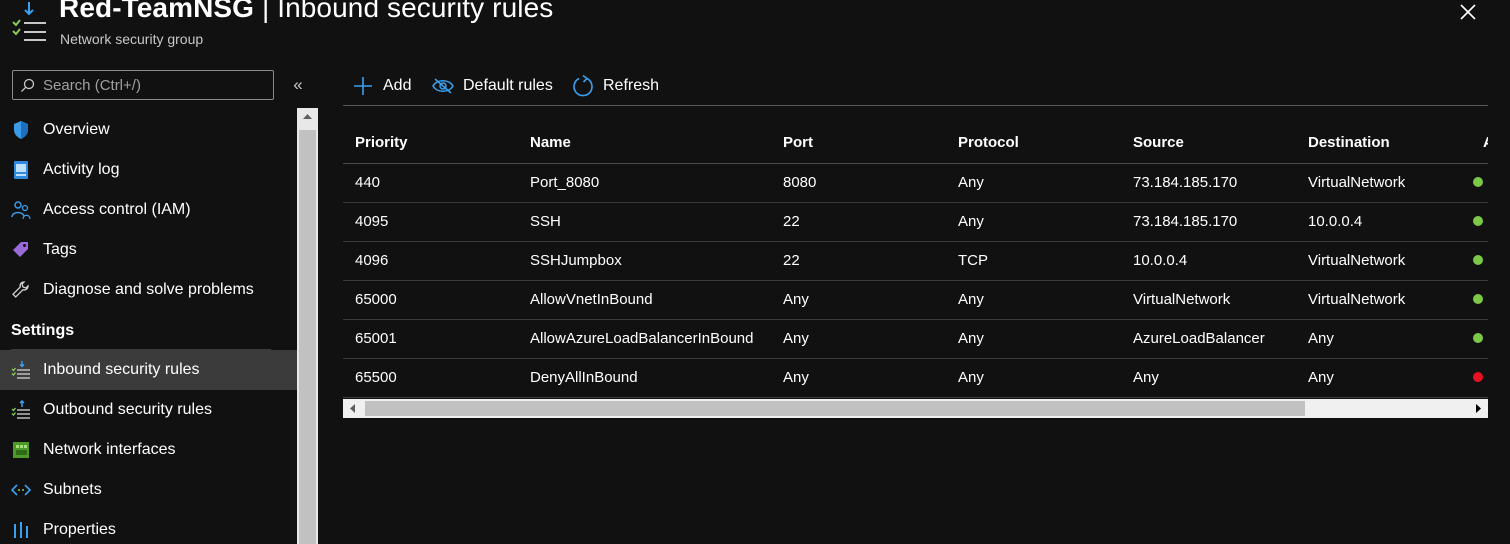 The height and width of the screenshot is (544, 1510). I want to click on sidebar-item-outbound-security-rules: Outbound security rules, so click(148, 410).